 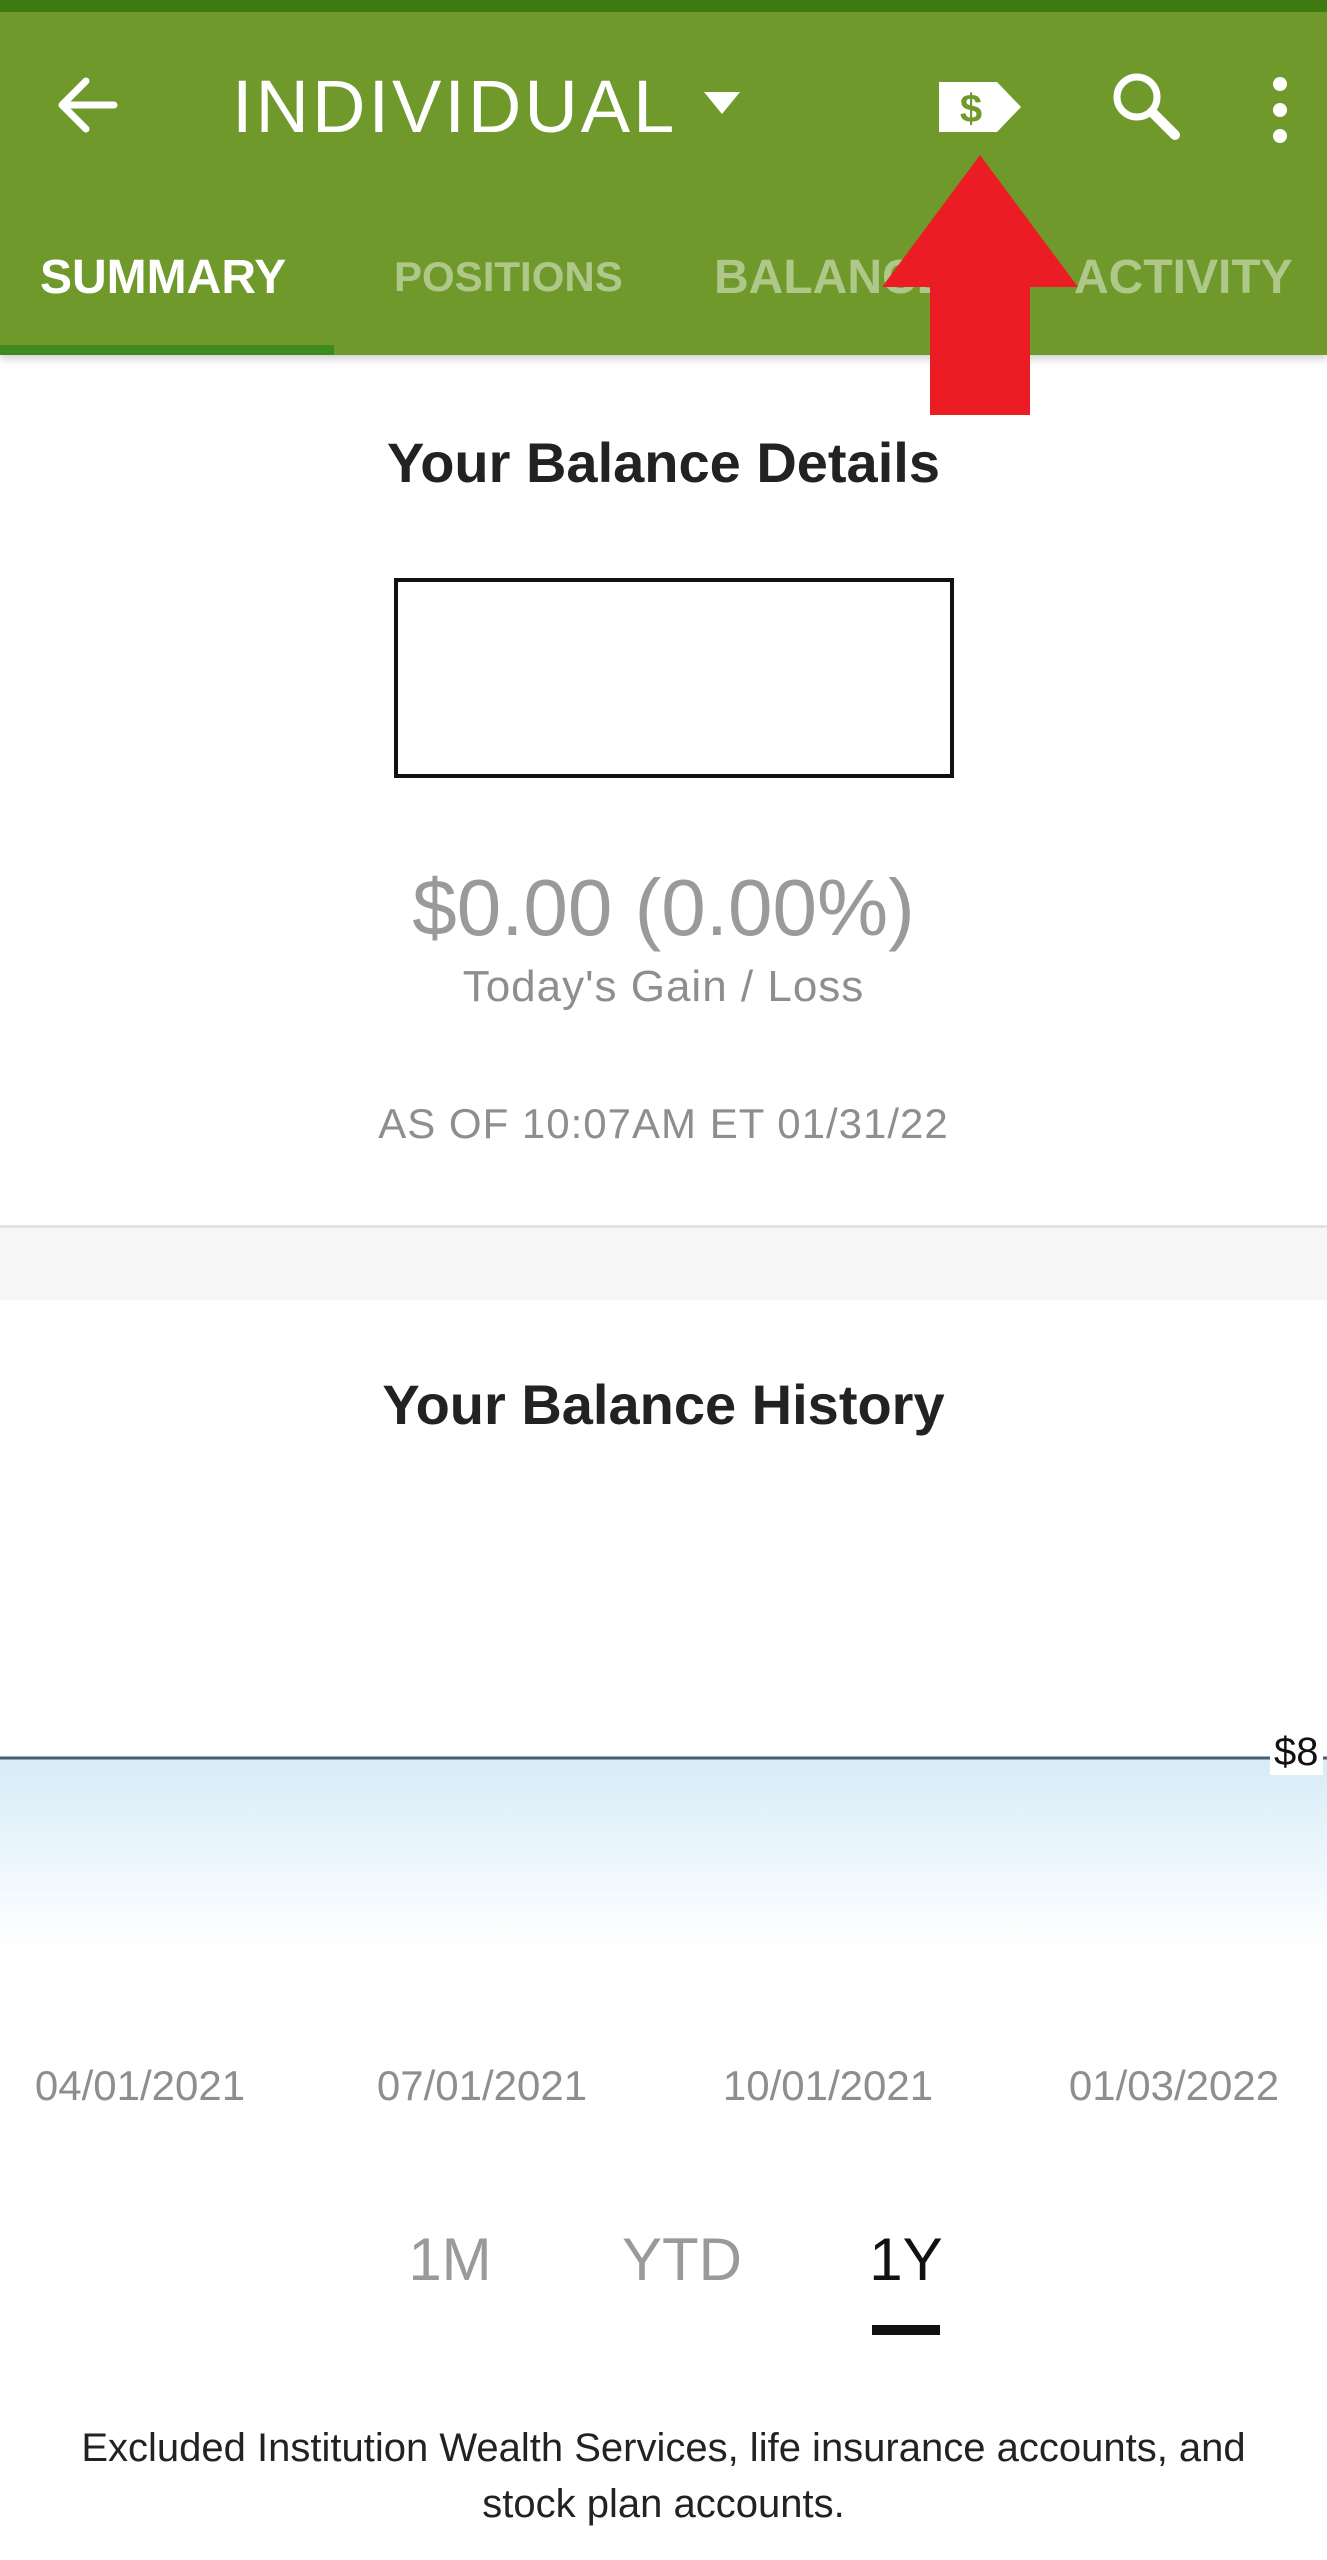 I want to click on as-of-timestamp: AS OF 10:07AM ET 01/31/22, so click(x=663, y=1123).